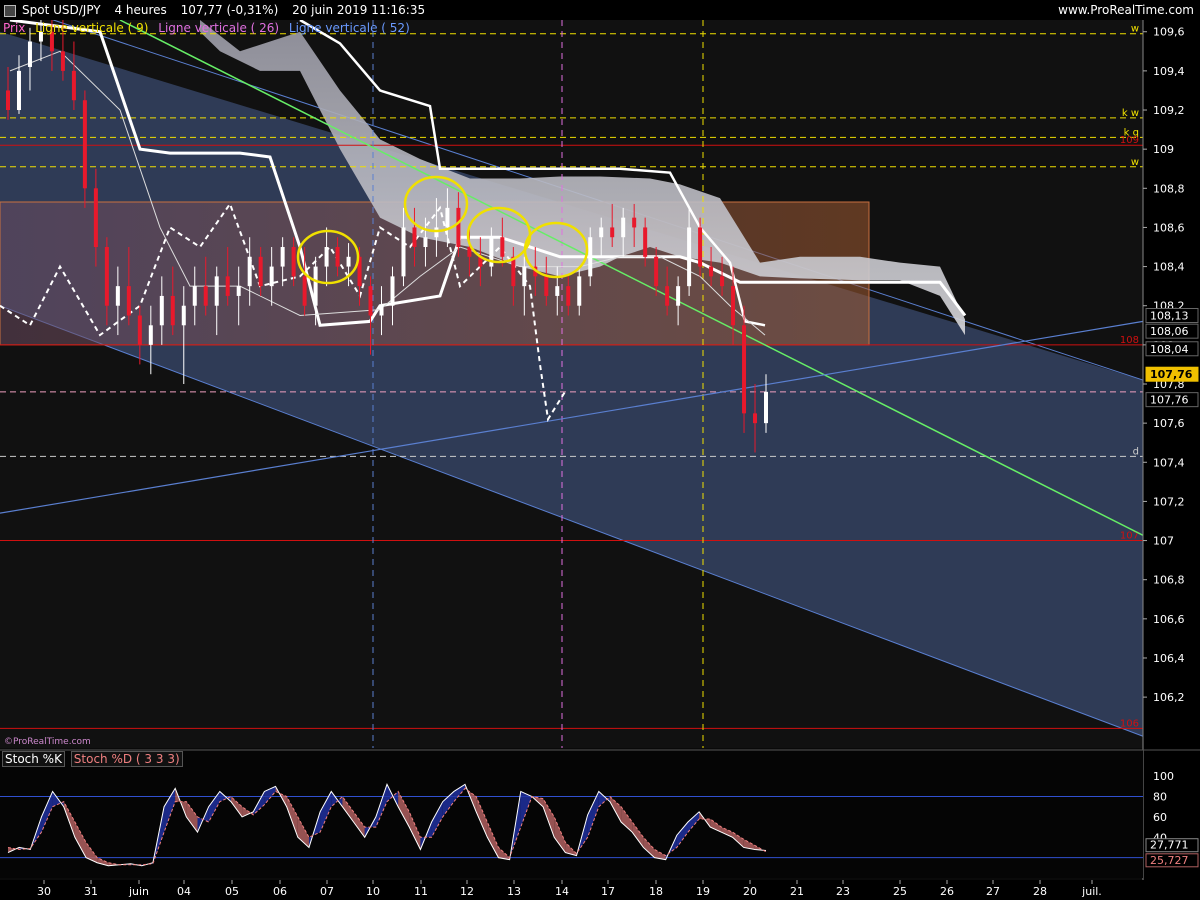 The width and height of the screenshot is (1200, 900). Describe the element at coordinates (47, 742) in the screenshot. I see `watermark: ©ProRealTime.com` at that location.